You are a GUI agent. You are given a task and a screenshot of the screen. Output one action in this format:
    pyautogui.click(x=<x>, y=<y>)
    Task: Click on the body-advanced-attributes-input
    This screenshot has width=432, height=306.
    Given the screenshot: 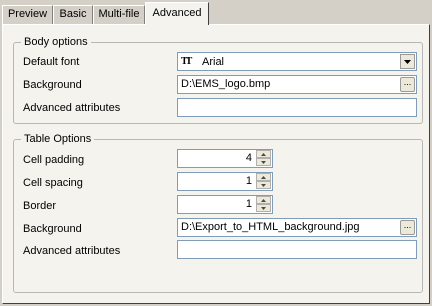 What is the action you would take?
    pyautogui.click(x=297, y=107)
    